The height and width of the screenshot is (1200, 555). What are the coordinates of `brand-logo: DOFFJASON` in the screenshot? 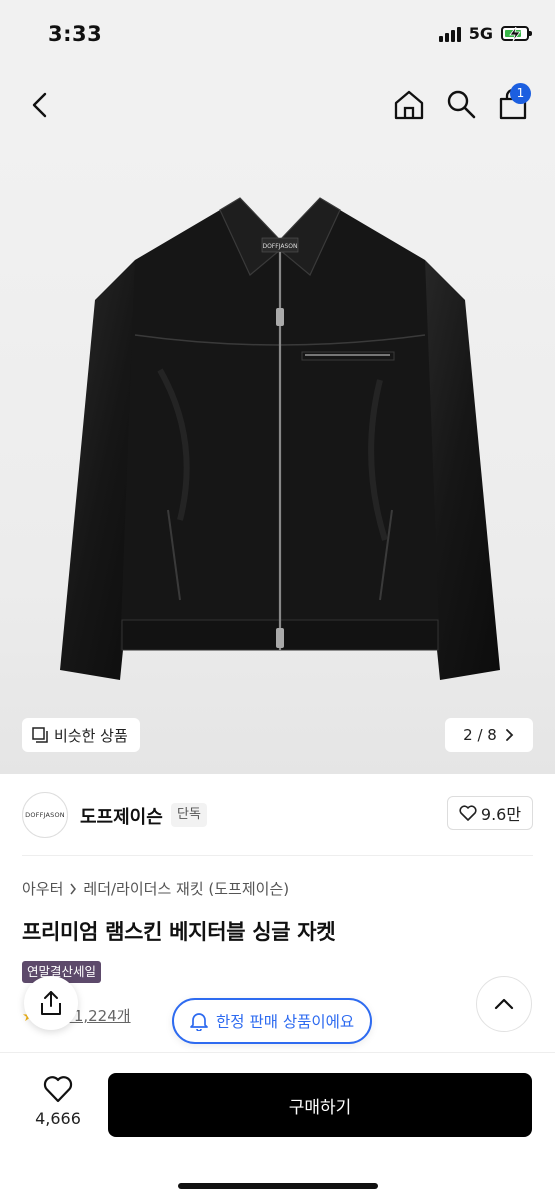 It's located at (45, 815).